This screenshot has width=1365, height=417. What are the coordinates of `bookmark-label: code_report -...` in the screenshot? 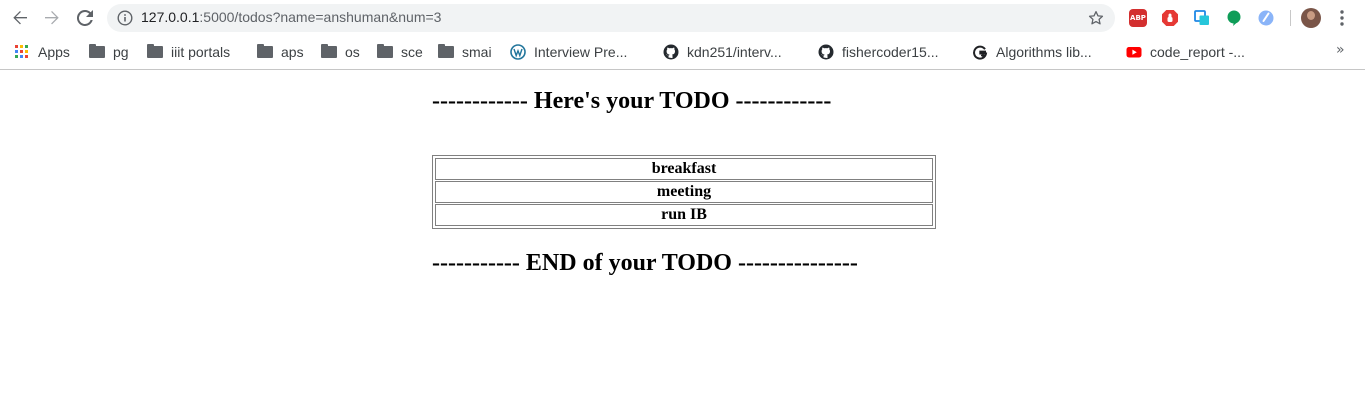 It's located at (1197, 52).